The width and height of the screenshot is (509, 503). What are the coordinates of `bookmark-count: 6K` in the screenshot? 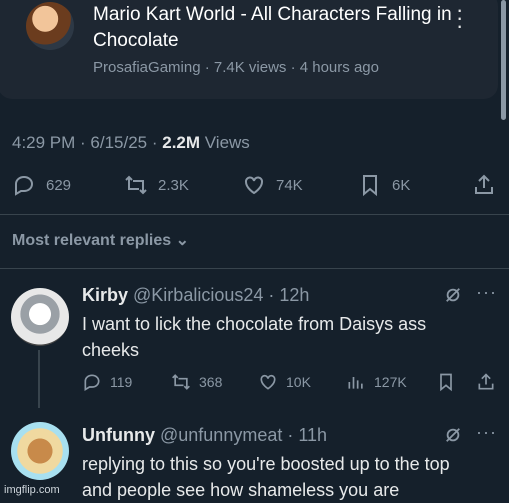 It's located at (401, 185).